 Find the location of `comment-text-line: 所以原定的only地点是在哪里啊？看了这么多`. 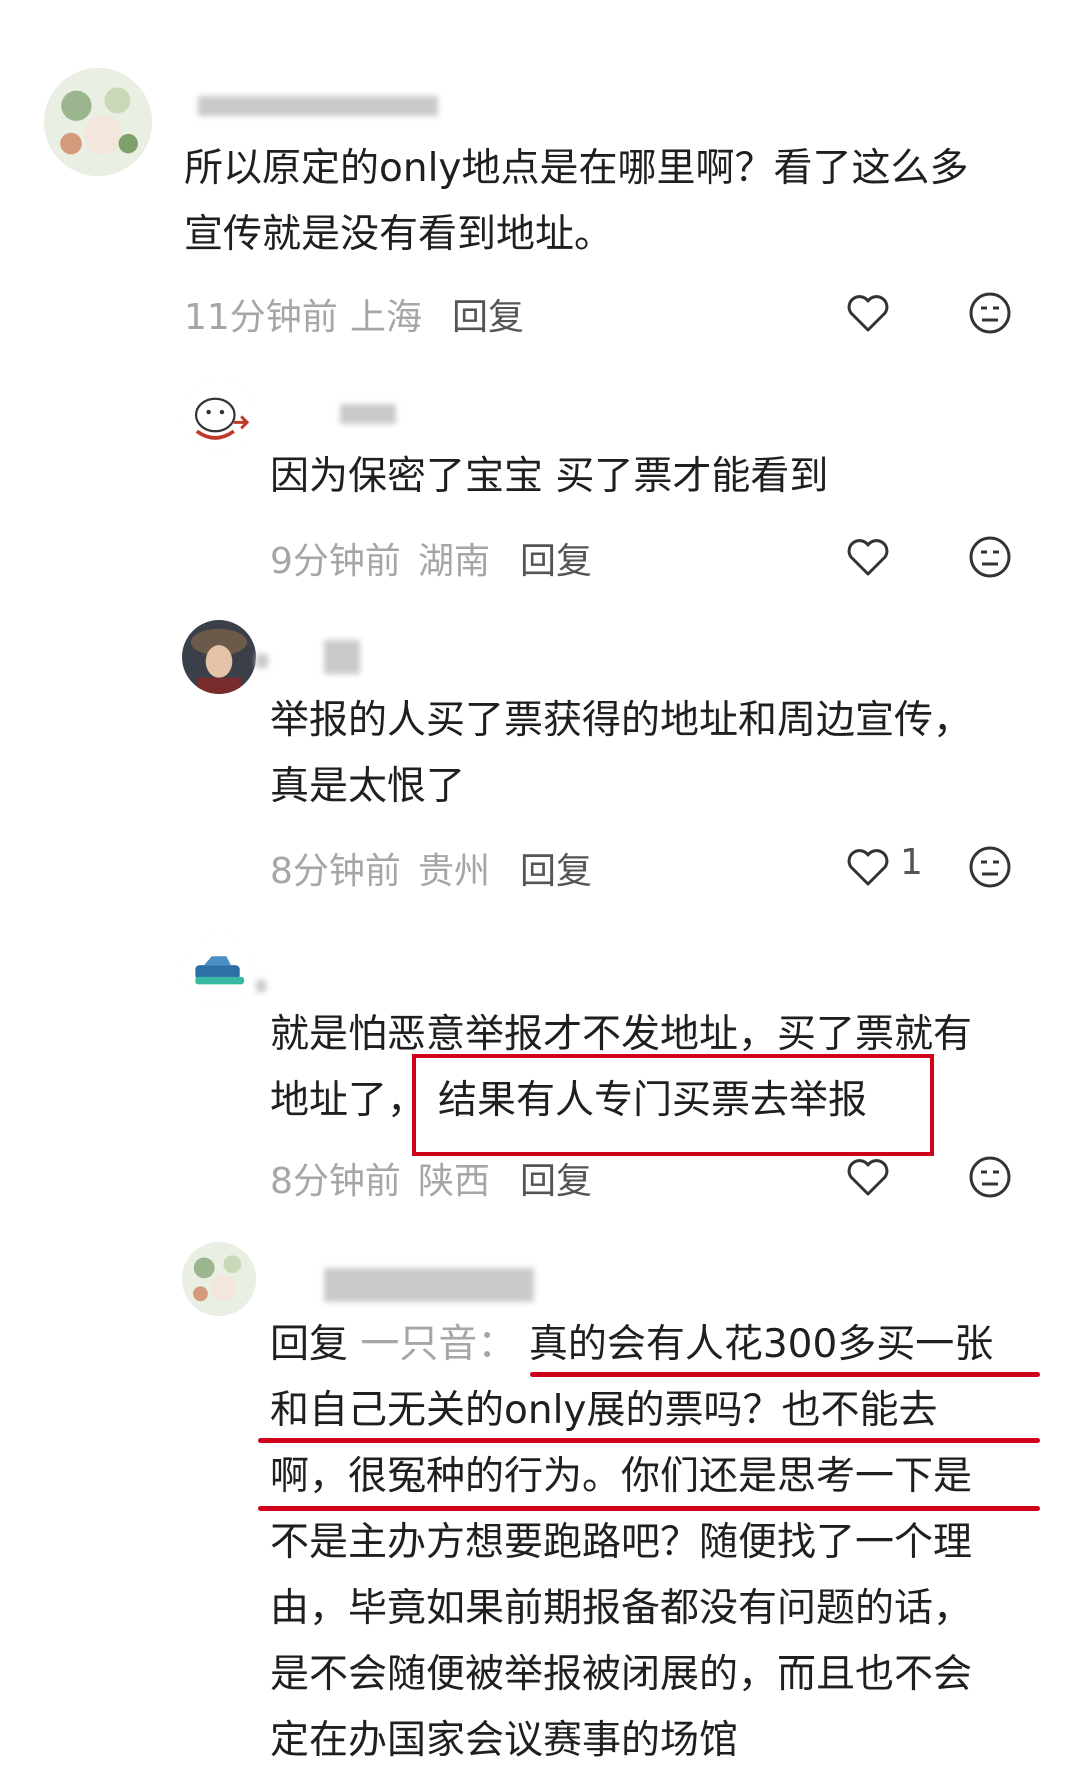

comment-text-line: 所以原定的only地点是在哪里啊？看了这么多 is located at coordinates (576, 168).